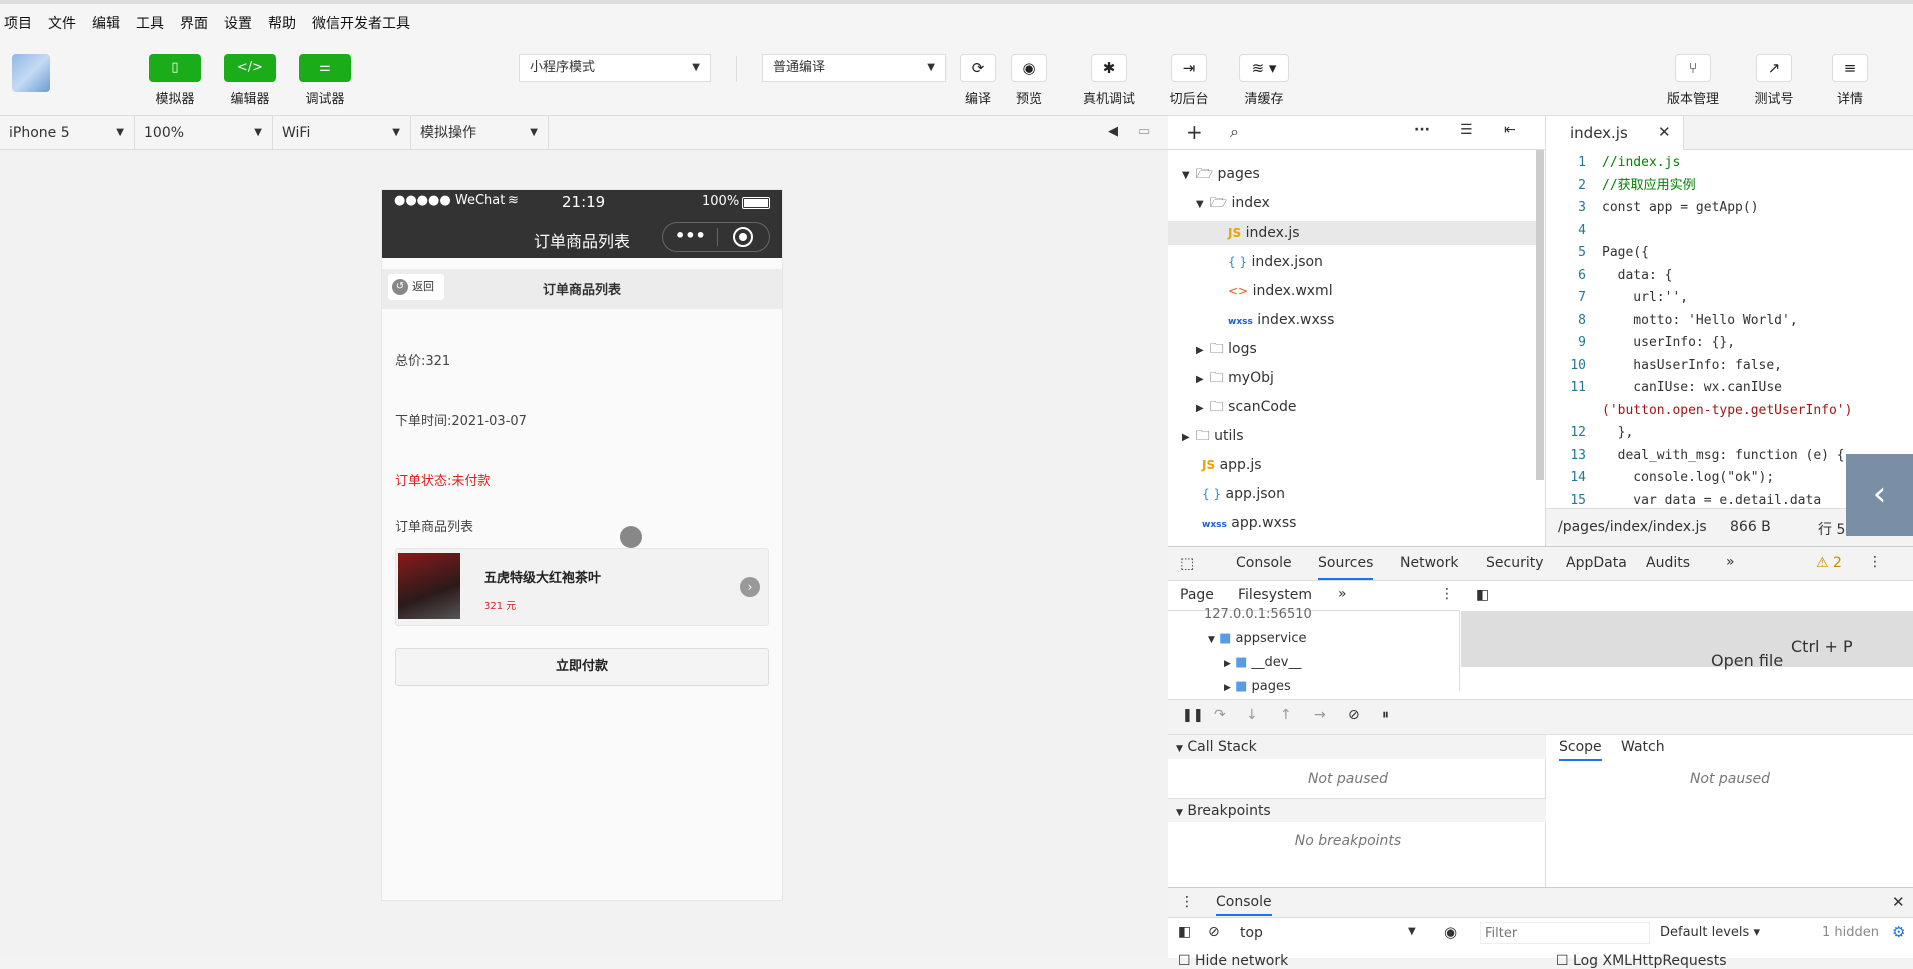 The height and width of the screenshot is (969, 1913). I want to click on background-button: ⇥ 切后台, so click(1189, 80).